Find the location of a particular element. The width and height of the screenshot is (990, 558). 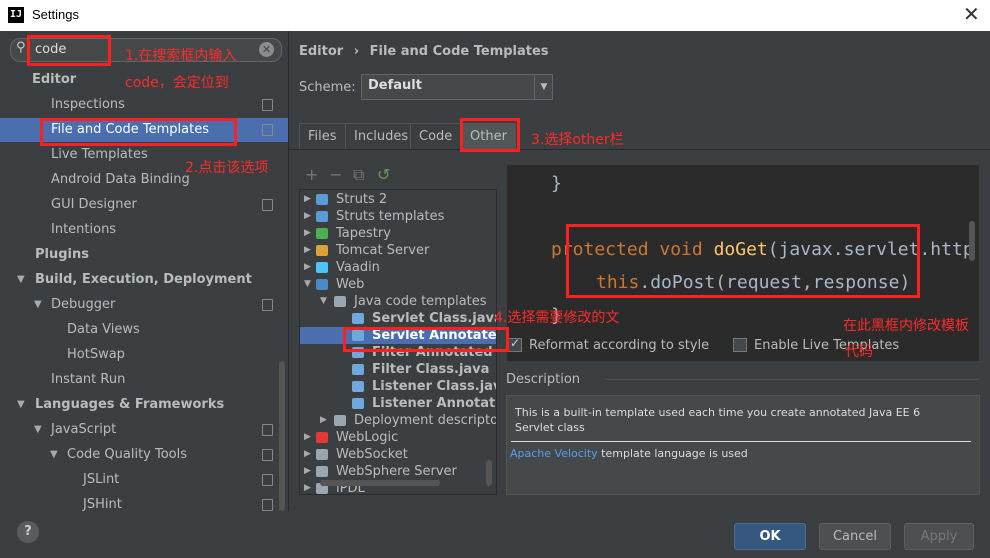

template-item: ▶ Vaadin is located at coordinates (398, 267).